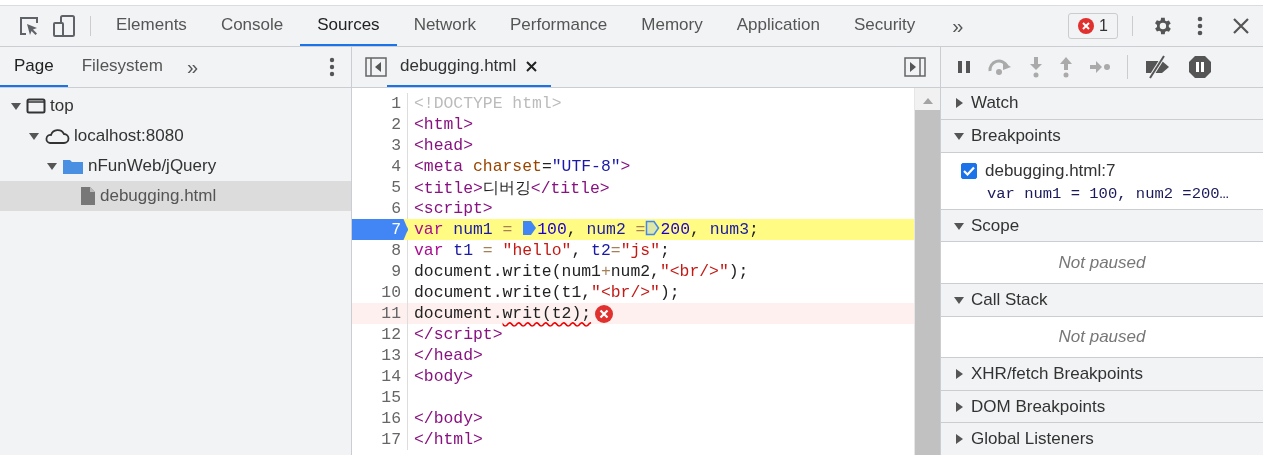  Describe the element at coordinates (62, 106) in the screenshot. I see `tree-item: top` at that location.